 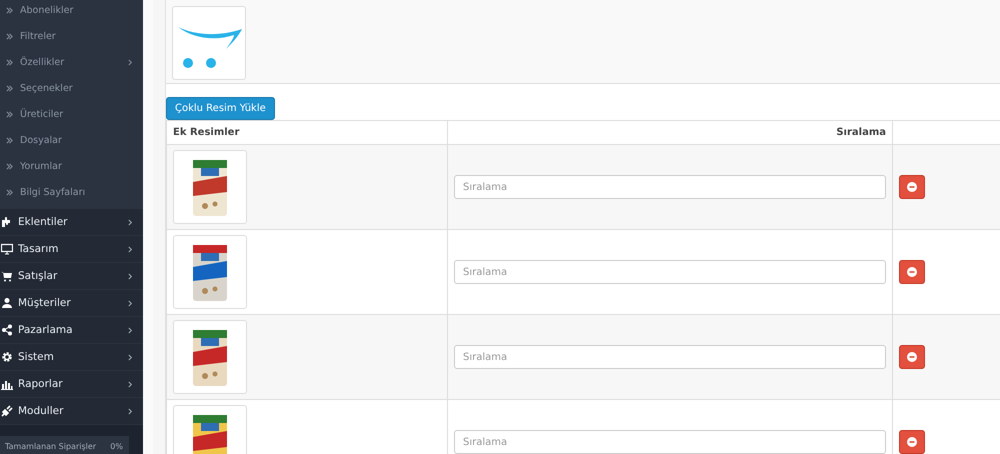 What do you see at coordinates (71, 36) in the screenshot?
I see `submenu-item: Filtreler` at bounding box center [71, 36].